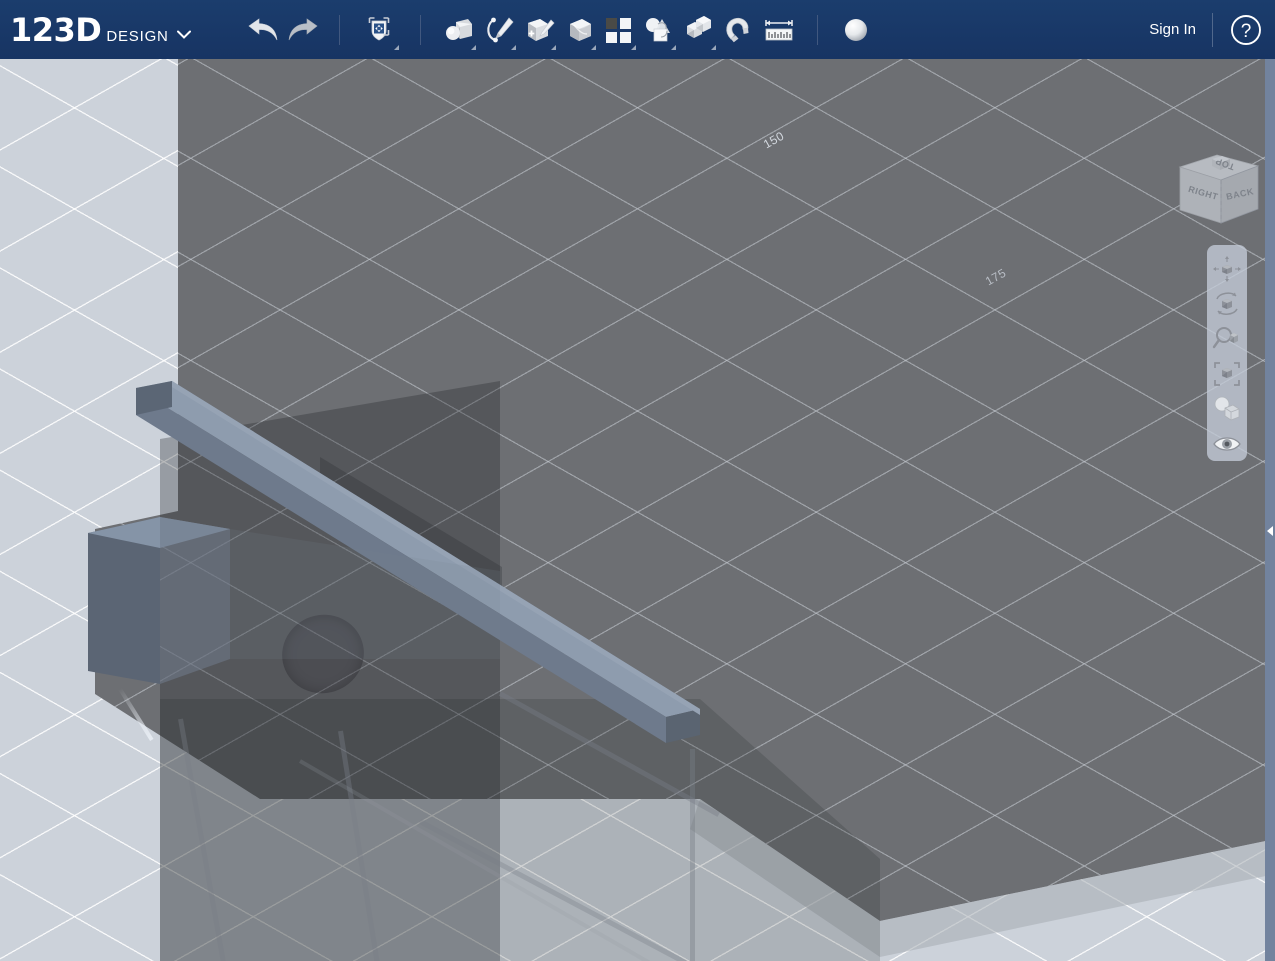 The width and height of the screenshot is (1275, 961). What do you see at coordinates (183, 34) in the screenshot?
I see `chevron-down-icon` at bounding box center [183, 34].